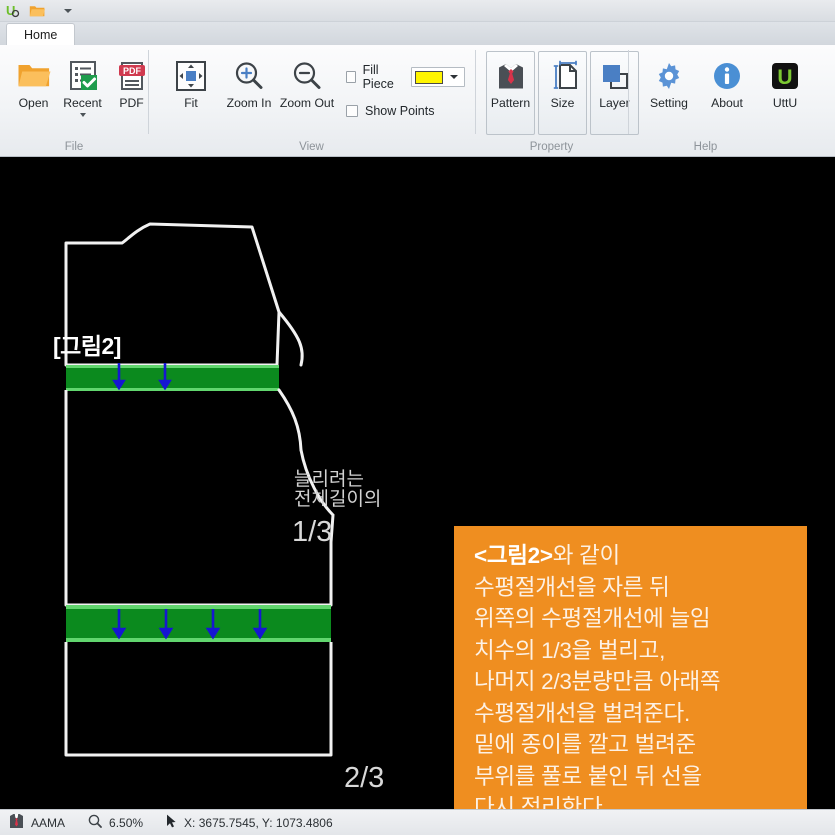  I want to click on callout-line-5: 수평절개선을 벌려준다., so click(582, 713).